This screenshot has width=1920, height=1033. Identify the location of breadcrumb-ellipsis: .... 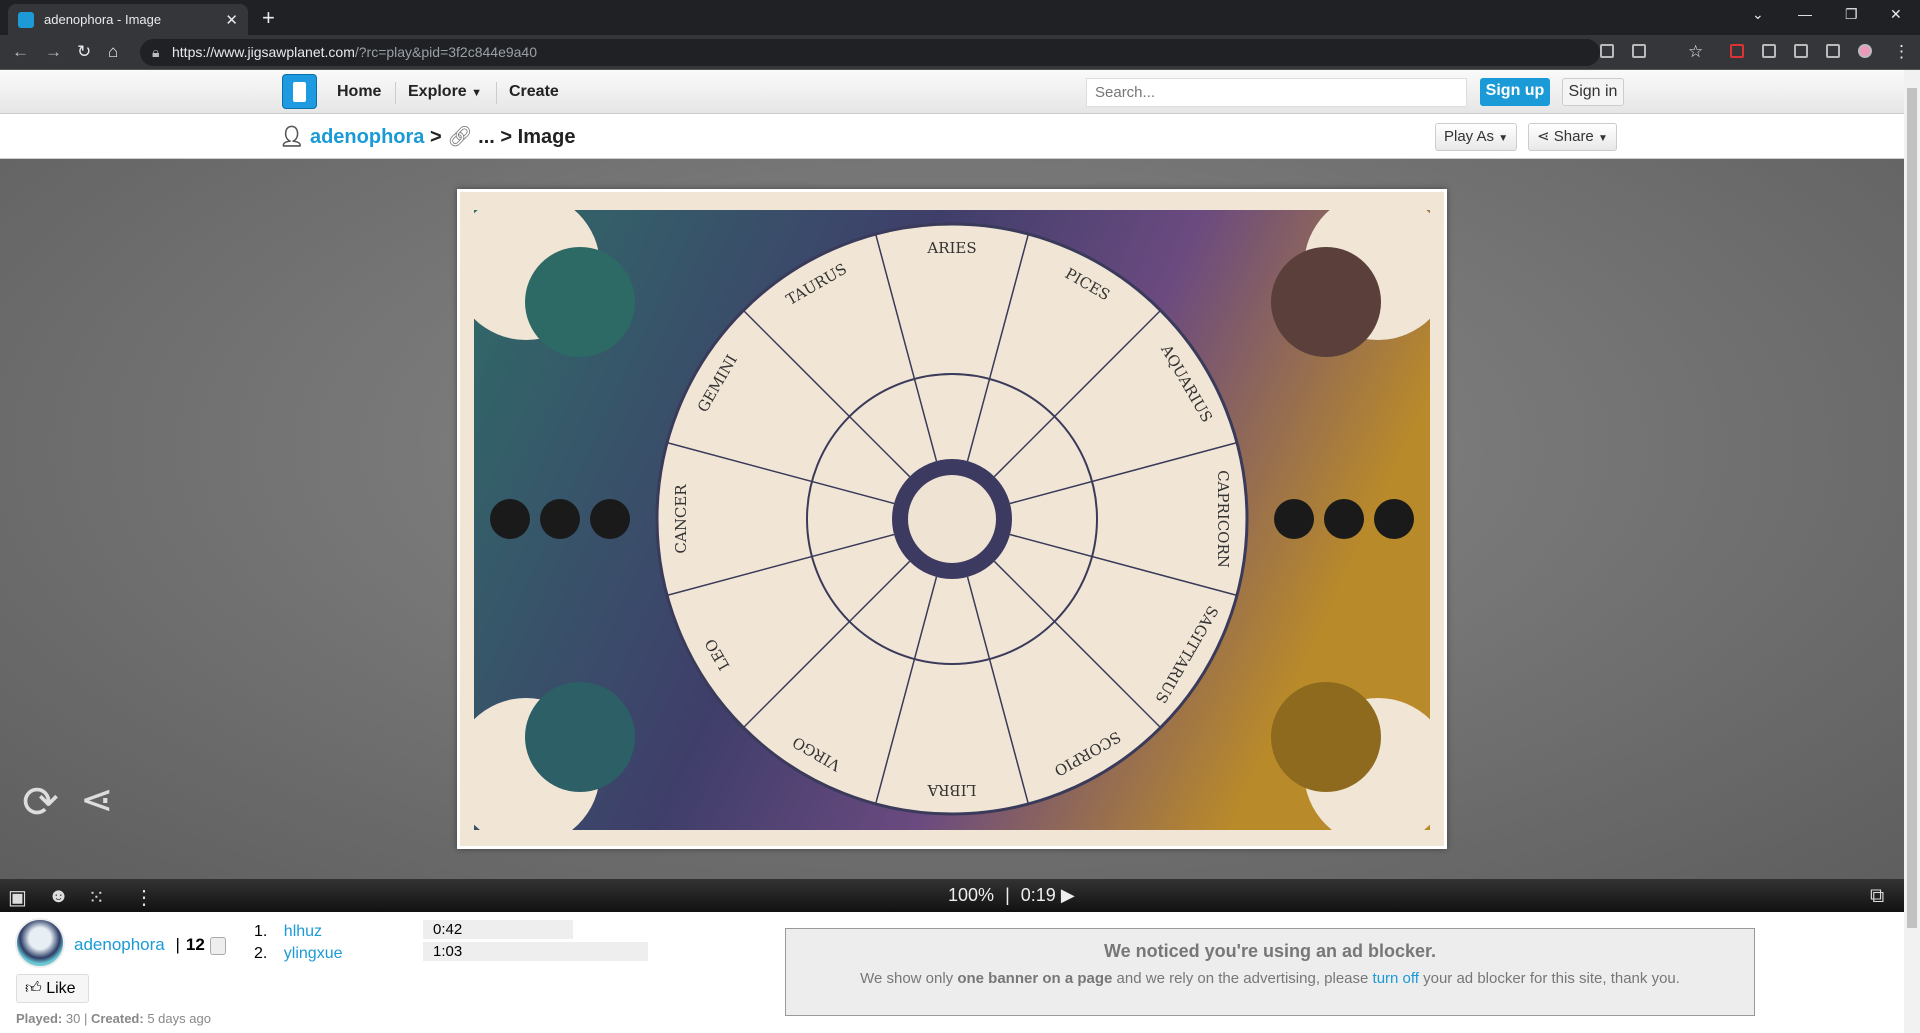
(486, 137).